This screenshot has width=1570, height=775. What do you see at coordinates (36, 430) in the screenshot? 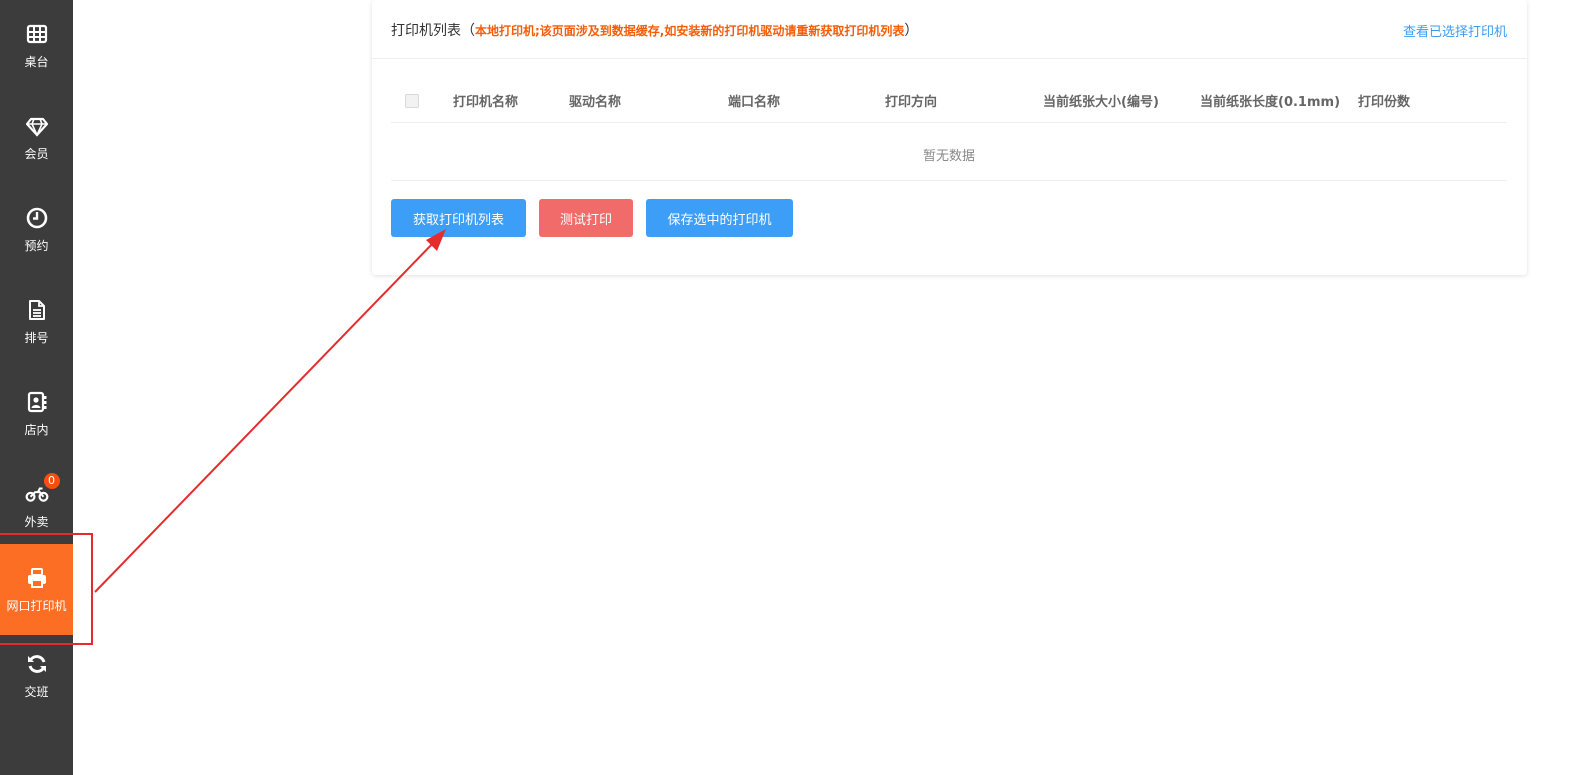
I see `sidebar-item-label: 店内` at bounding box center [36, 430].